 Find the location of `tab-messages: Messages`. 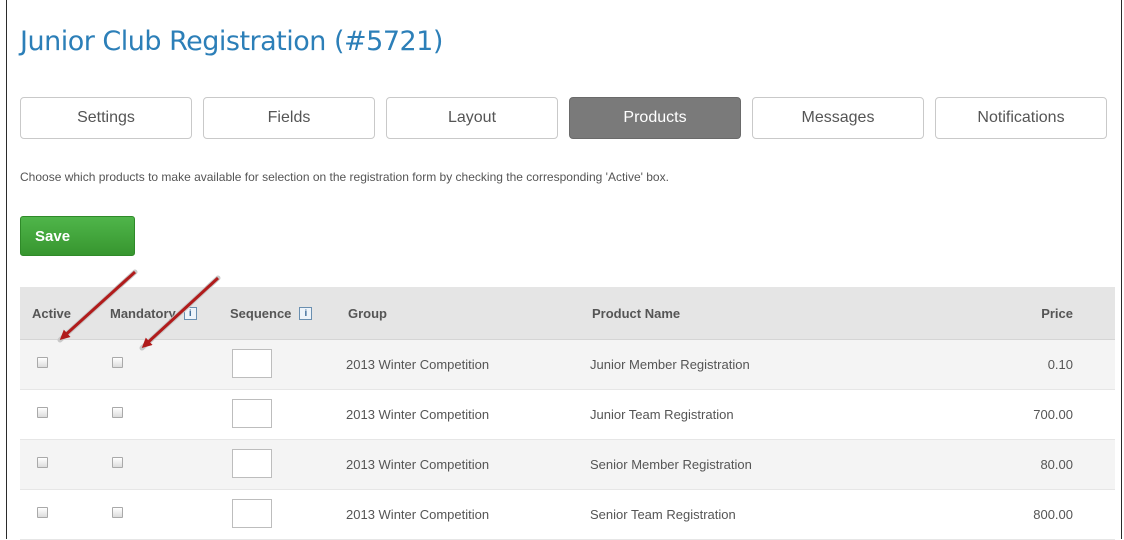

tab-messages: Messages is located at coordinates (838, 118).